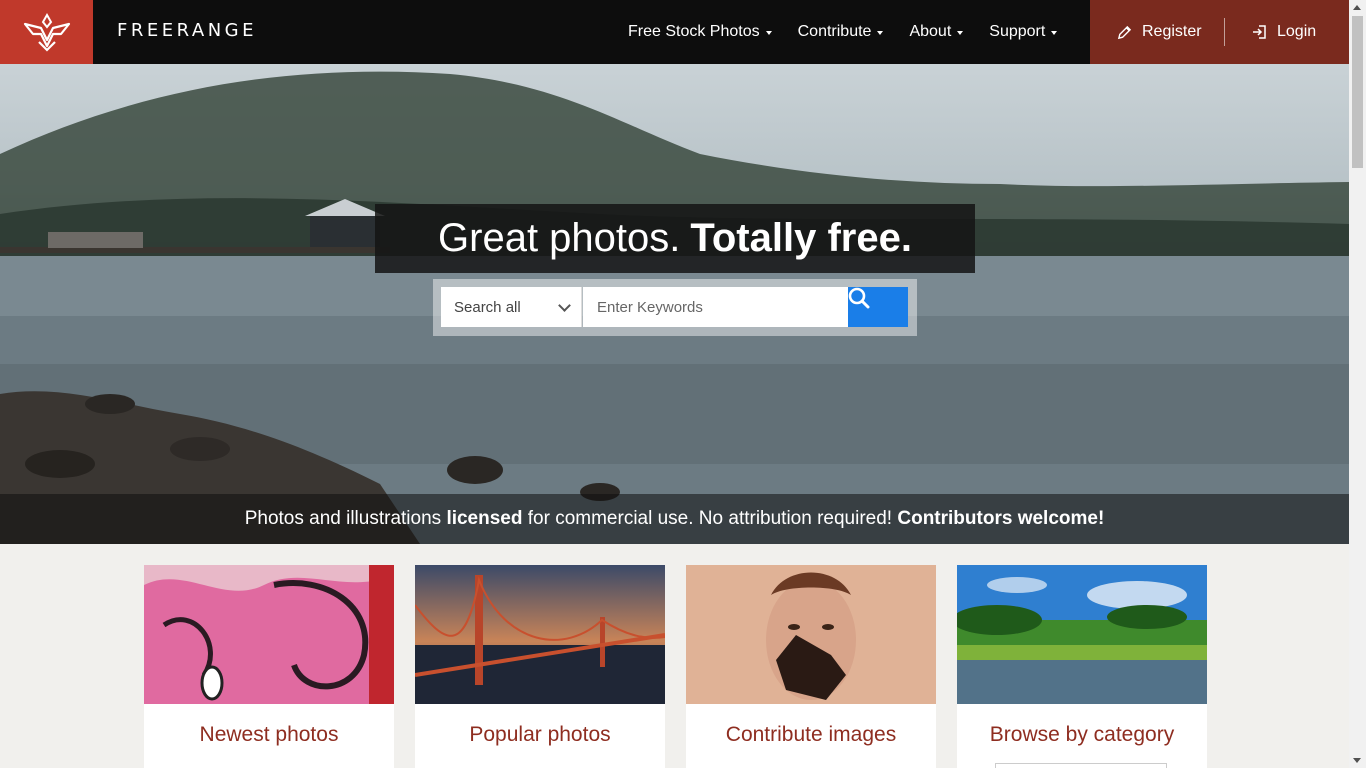 The image size is (1366, 768). Describe the element at coordinates (1297, 31) in the screenshot. I see `login-label: Login` at that location.